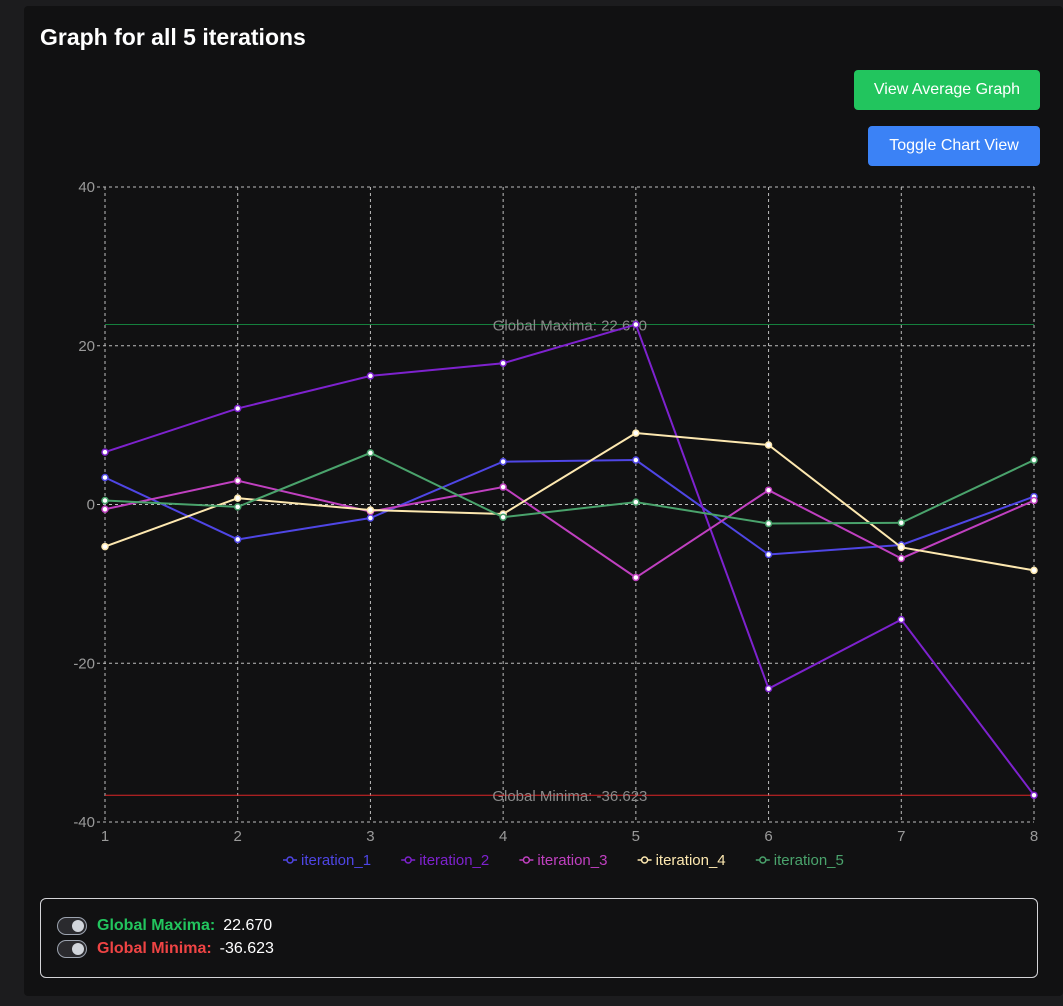  What do you see at coordinates (901, 836) in the screenshot?
I see `x-tick-label: 7` at bounding box center [901, 836].